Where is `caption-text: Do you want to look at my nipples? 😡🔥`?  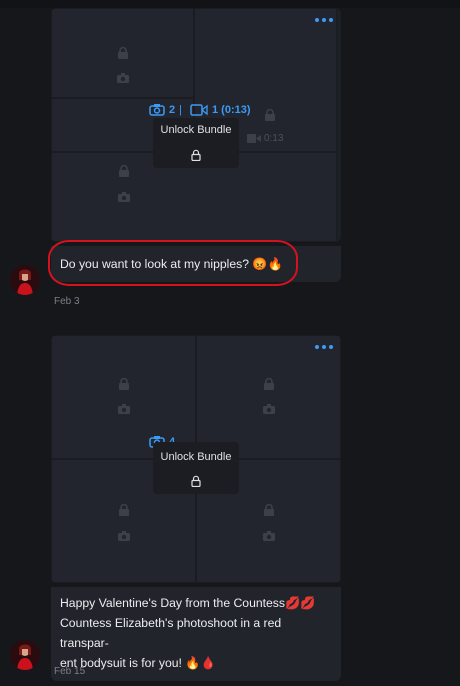 caption-text: Do you want to look at my nipples? 😡🔥 is located at coordinates (171, 264).